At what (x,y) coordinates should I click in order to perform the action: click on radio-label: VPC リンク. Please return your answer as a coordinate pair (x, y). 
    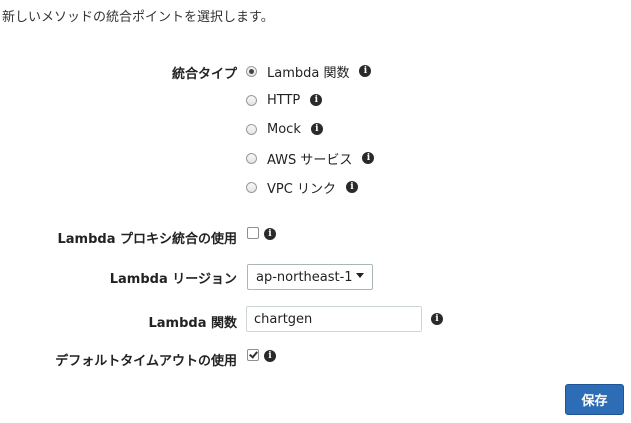
    Looking at the image, I should click on (301, 189).